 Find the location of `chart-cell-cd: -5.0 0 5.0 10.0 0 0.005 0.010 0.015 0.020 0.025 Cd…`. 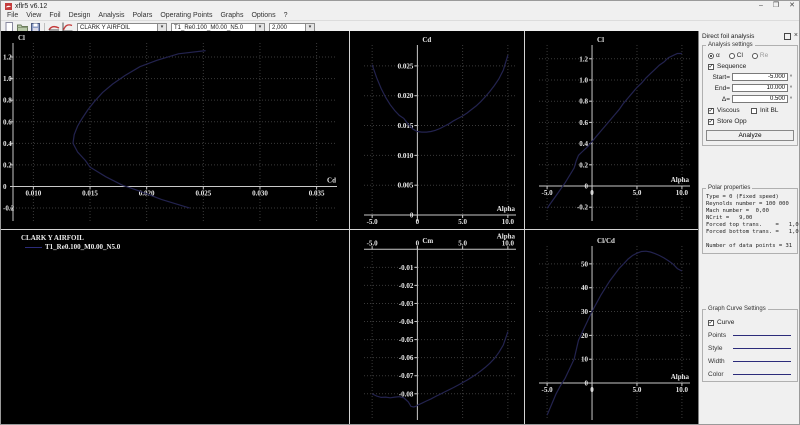

chart-cell-cd: -5.0 0 5.0 10.0 0 0.005 0.010 0.015 0.020 0.025 Cd… is located at coordinates (437, 130).